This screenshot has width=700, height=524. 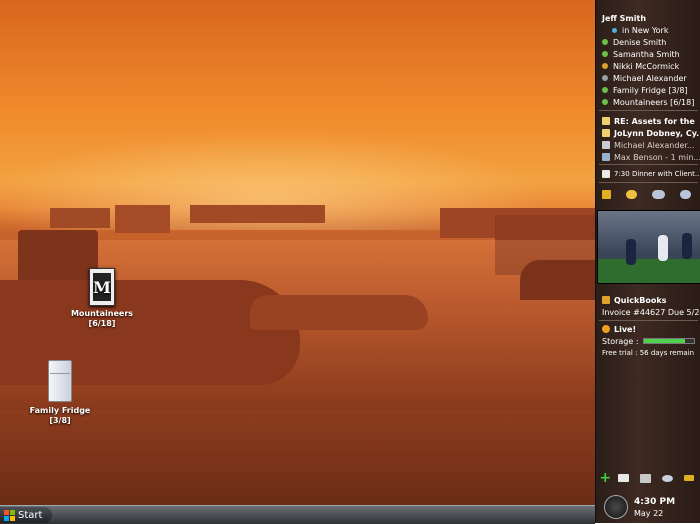 I want to click on mail-icon, so click(x=623, y=478).